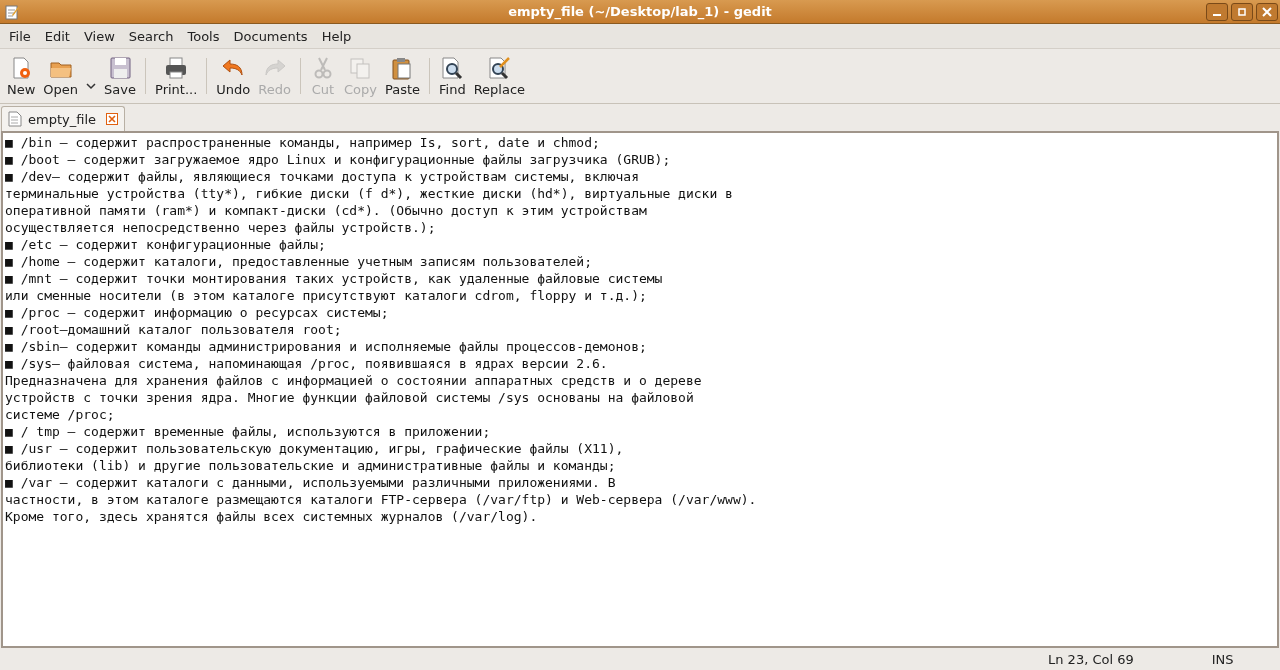 This screenshot has height=670, width=1280. I want to click on toolbar-button: Replace, so click(499, 76).